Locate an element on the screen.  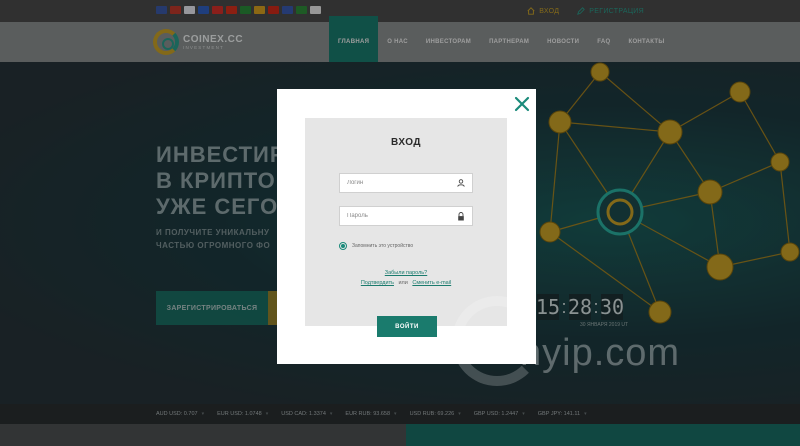
watermark-text: hyip.com is located at coordinates (600, 353).